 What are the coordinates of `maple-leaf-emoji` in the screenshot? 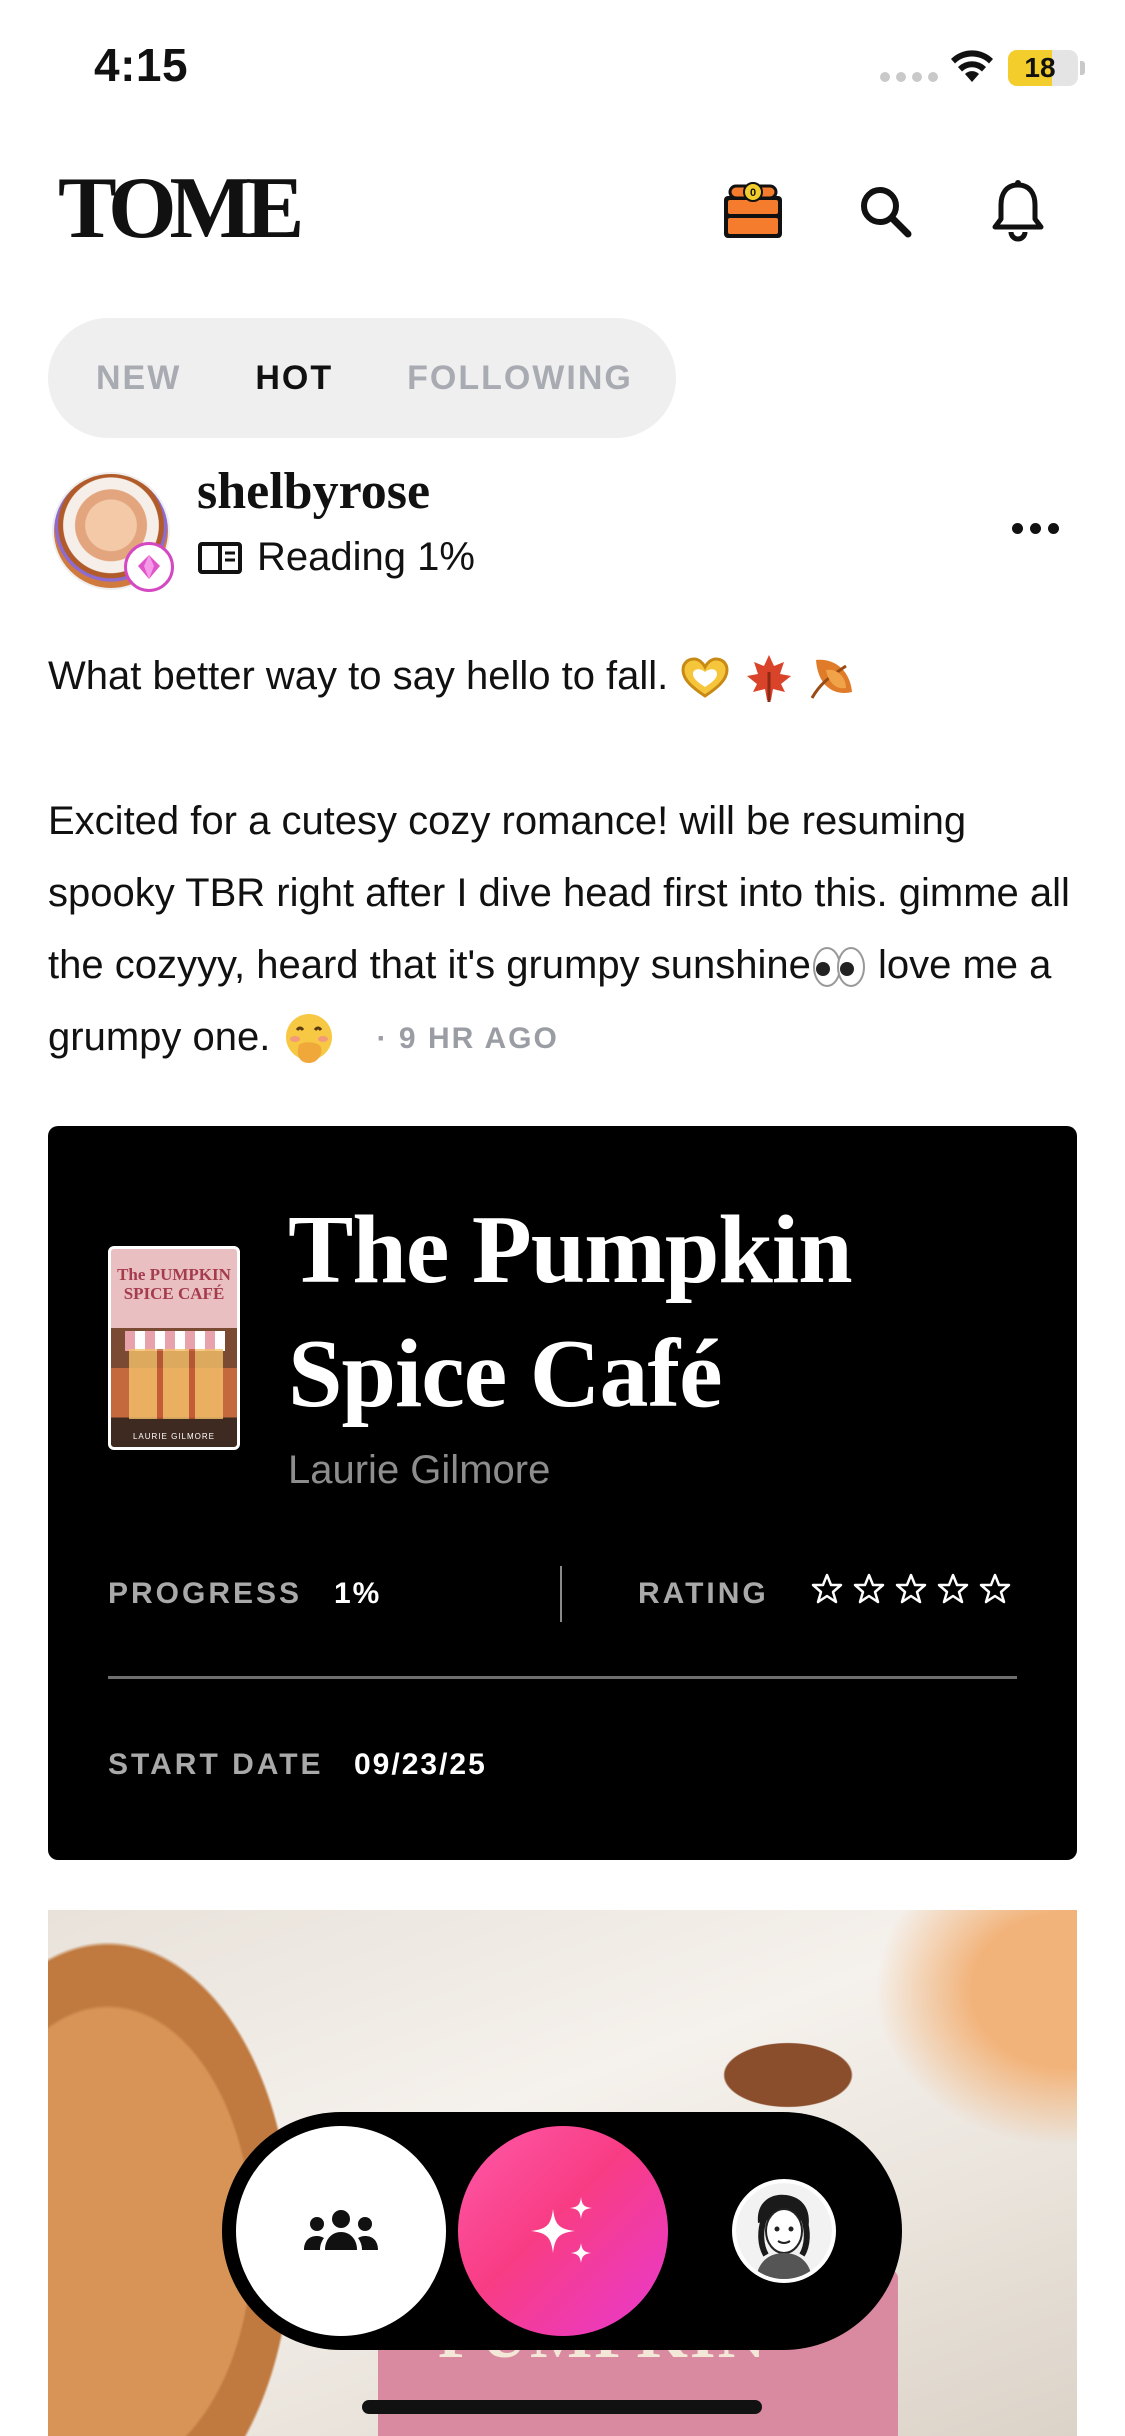 It's located at (768, 679).